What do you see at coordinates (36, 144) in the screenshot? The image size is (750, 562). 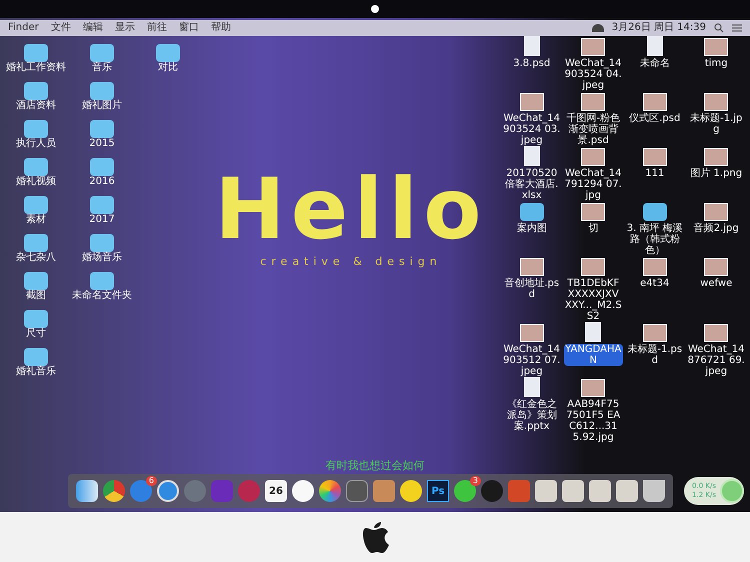 I see `folder-label: 执行人员` at bounding box center [36, 144].